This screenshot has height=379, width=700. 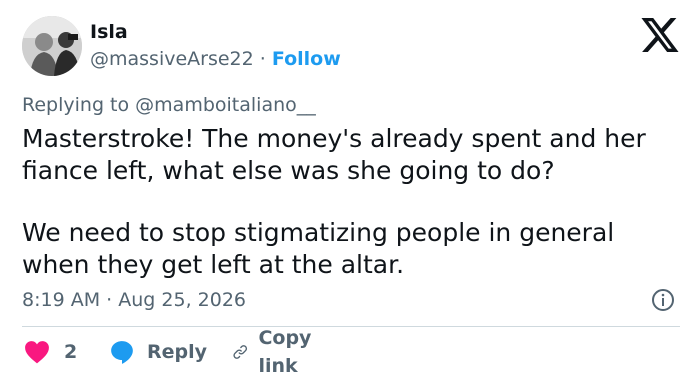 What do you see at coordinates (660, 35) in the screenshot?
I see `x-logo-icon` at bounding box center [660, 35].